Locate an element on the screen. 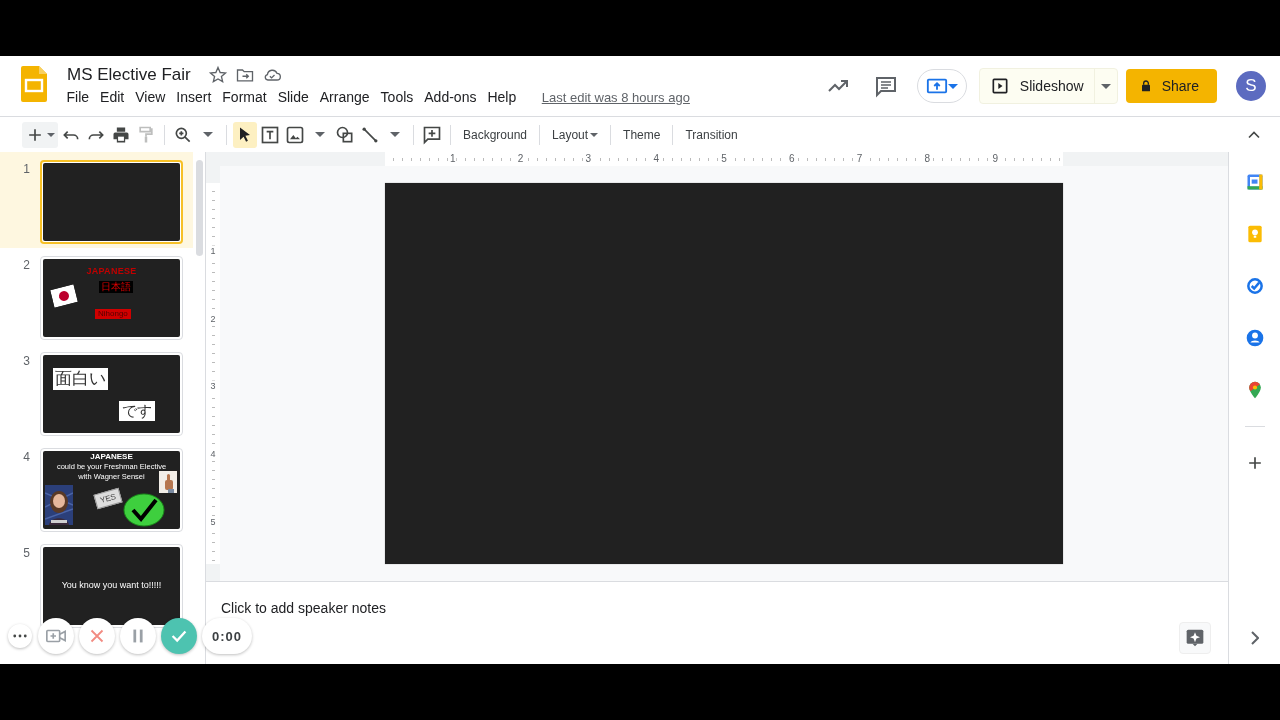  toolbar-text-button: Transition is located at coordinates (711, 134).